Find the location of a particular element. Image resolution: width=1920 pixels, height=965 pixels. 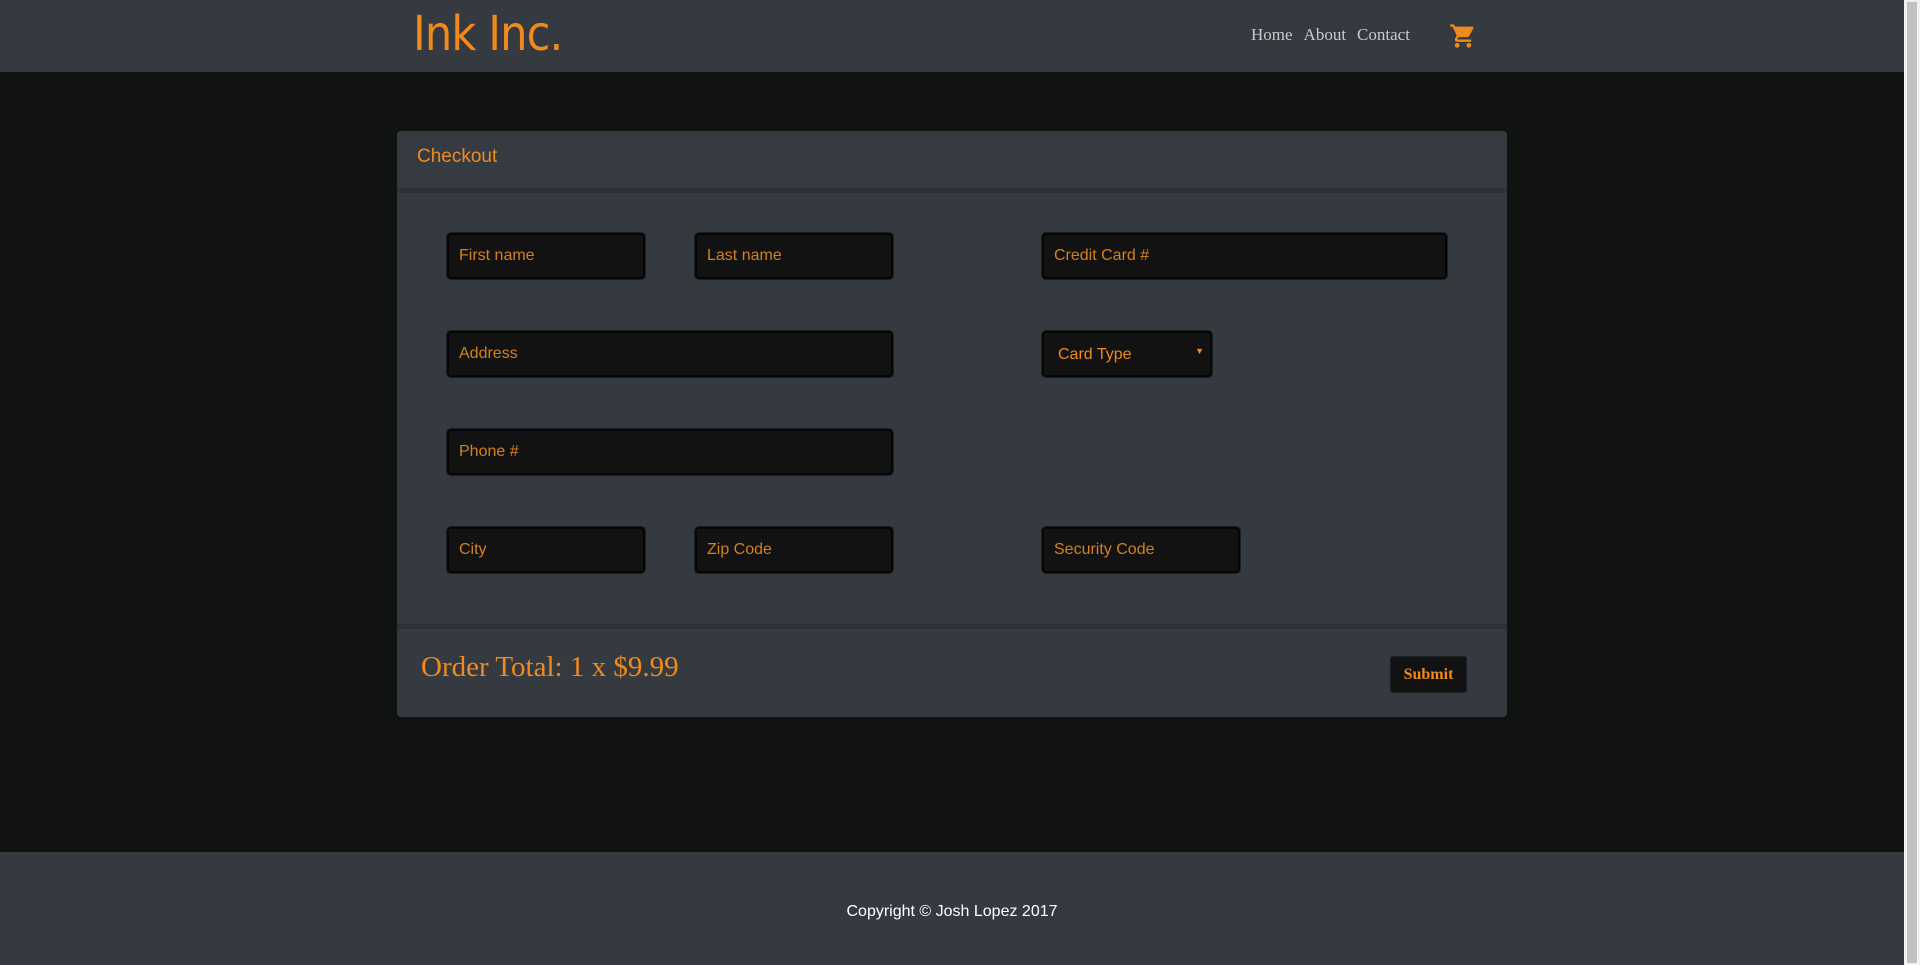

nav-link-contact: Contact is located at coordinates (1383, 35).